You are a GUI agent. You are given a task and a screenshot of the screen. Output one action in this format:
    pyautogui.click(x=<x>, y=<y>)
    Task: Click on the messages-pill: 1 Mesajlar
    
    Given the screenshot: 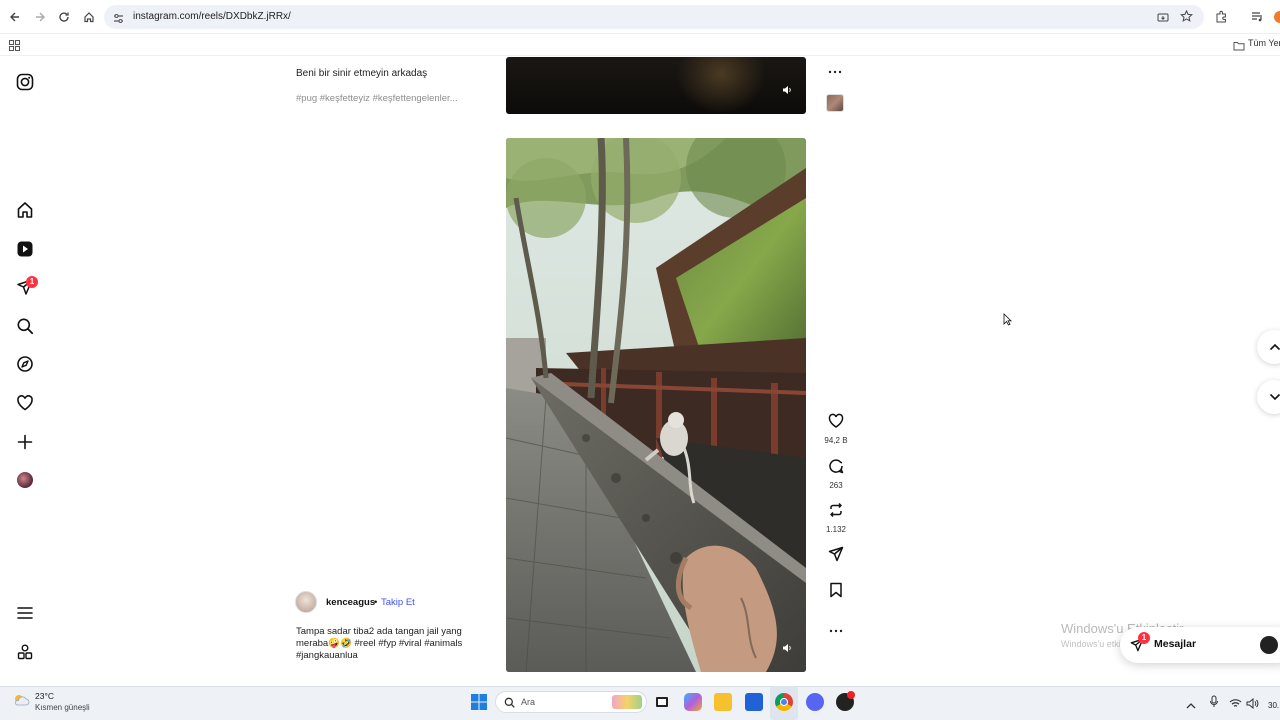 What is the action you would take?
    pyautogui.click(x=1200, y=645)
    